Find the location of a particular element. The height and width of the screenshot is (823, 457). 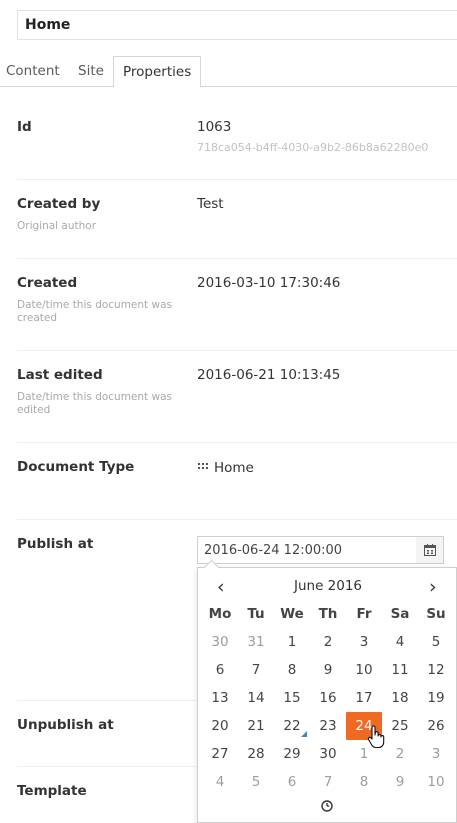

calendar-day: 29 is located at coordinates (292, 754).